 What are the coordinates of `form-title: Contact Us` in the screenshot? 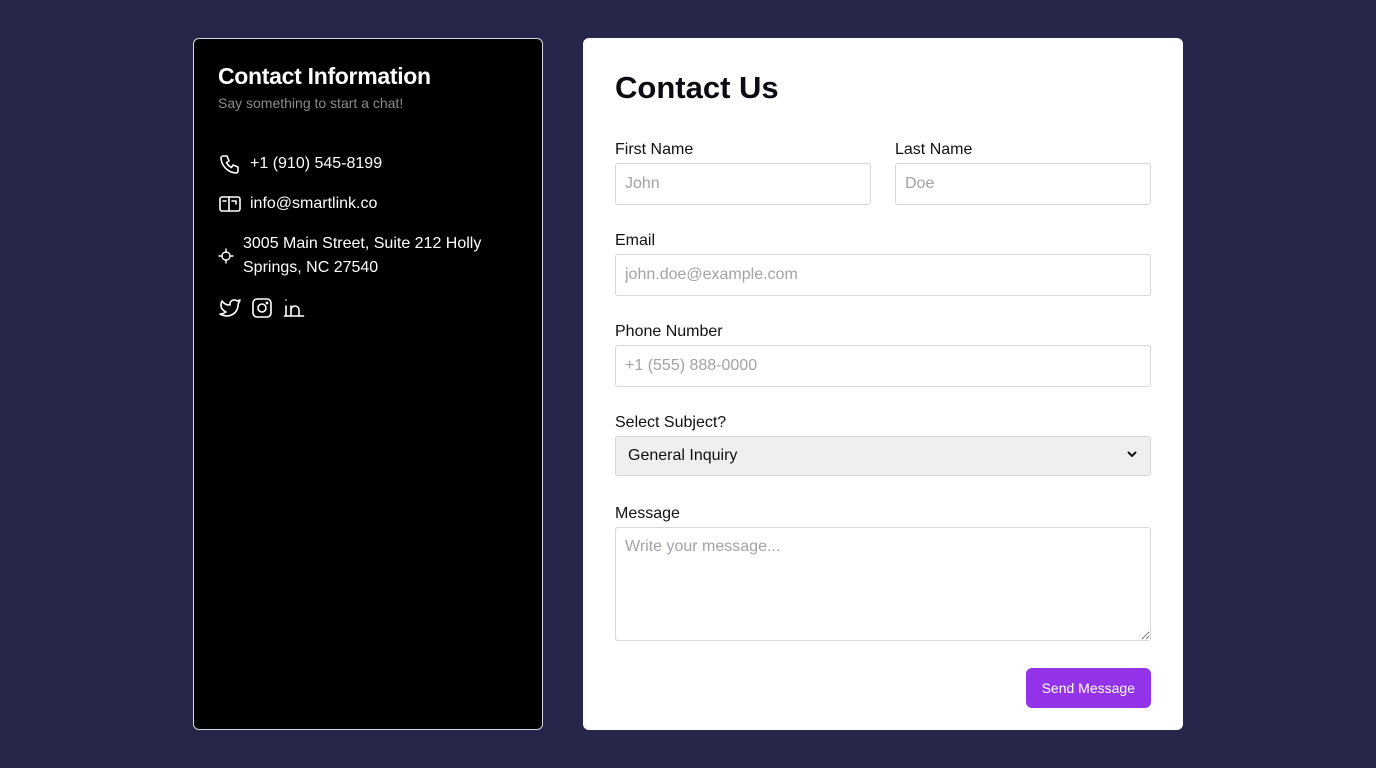 It's located at (697, 87).